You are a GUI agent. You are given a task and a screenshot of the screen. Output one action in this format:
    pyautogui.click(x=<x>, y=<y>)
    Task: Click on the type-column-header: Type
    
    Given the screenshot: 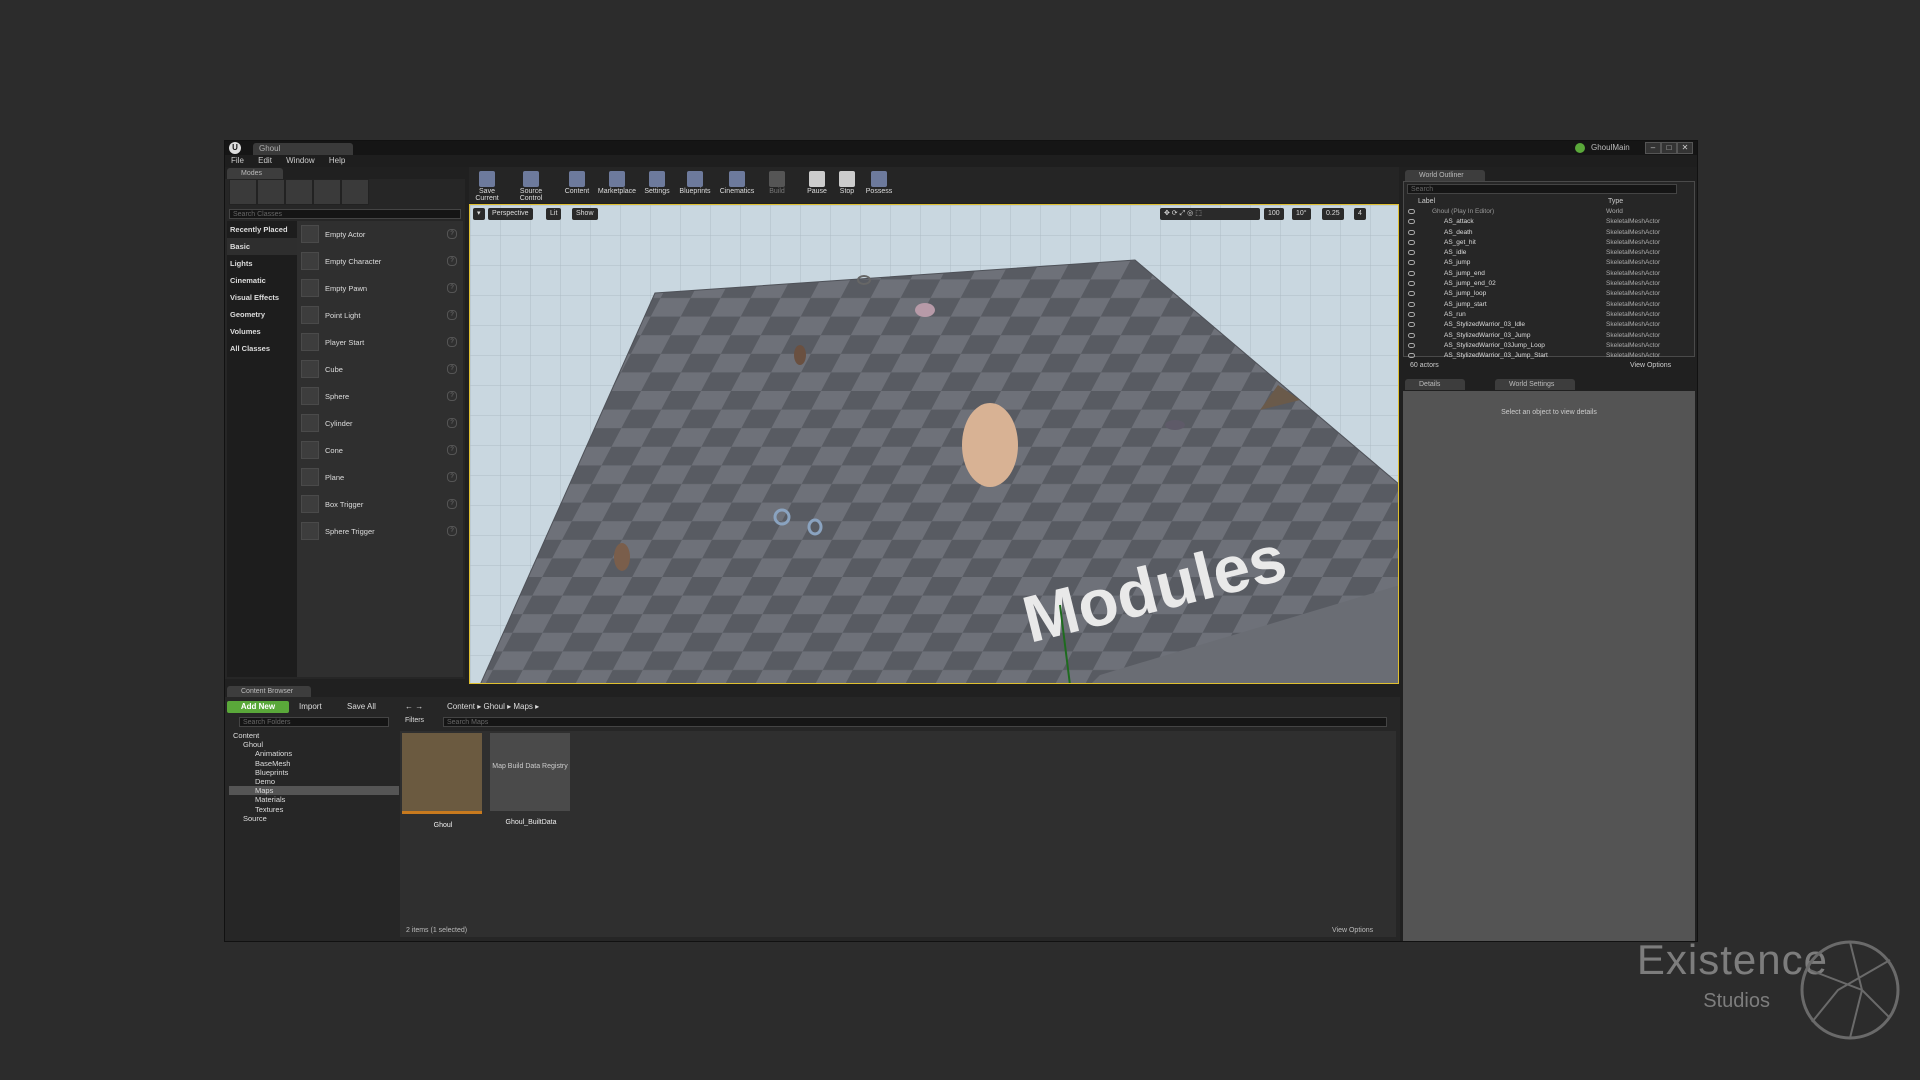 What is the action you would take?
    pyautogui.click(x=1615, y=201)
    